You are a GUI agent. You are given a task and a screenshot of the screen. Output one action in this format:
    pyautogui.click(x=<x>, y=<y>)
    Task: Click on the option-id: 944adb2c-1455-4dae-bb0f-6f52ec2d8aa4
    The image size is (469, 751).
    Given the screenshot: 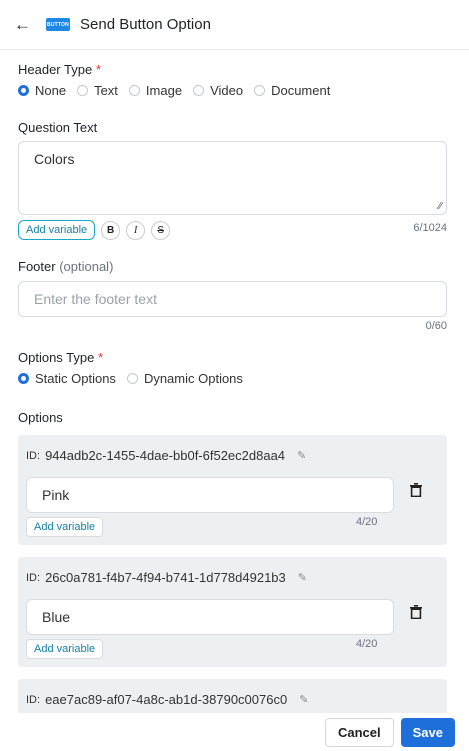 What is the action you would take?
    pyautogui.click(x=165, y=455)
    